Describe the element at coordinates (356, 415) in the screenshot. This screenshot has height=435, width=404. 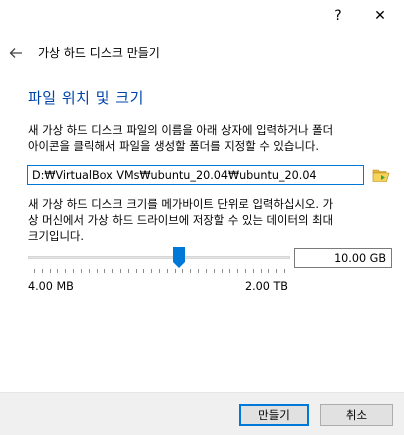
I see `cancel-button: 취소` at that location.